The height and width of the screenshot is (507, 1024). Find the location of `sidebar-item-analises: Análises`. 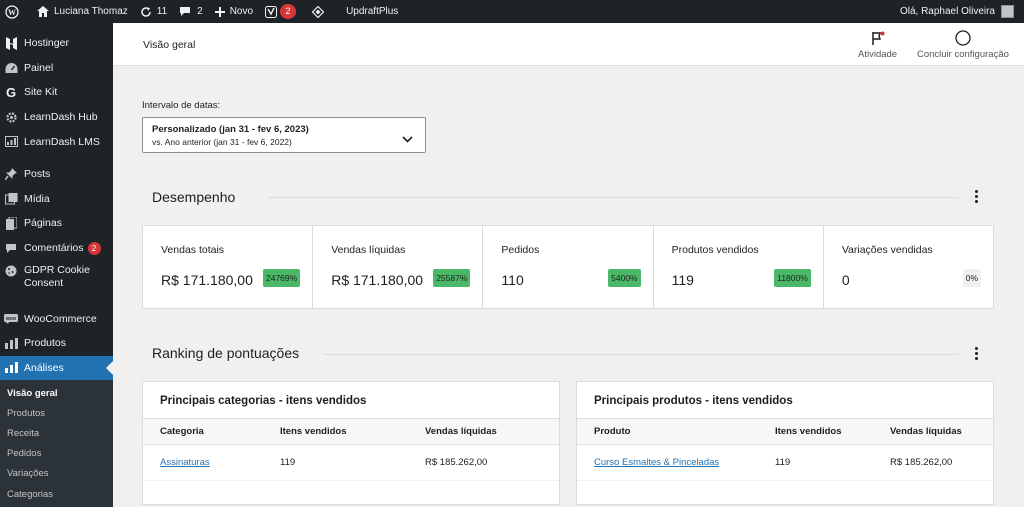

sidebar-item-analises: Análises is located at coordinates (56, 368).